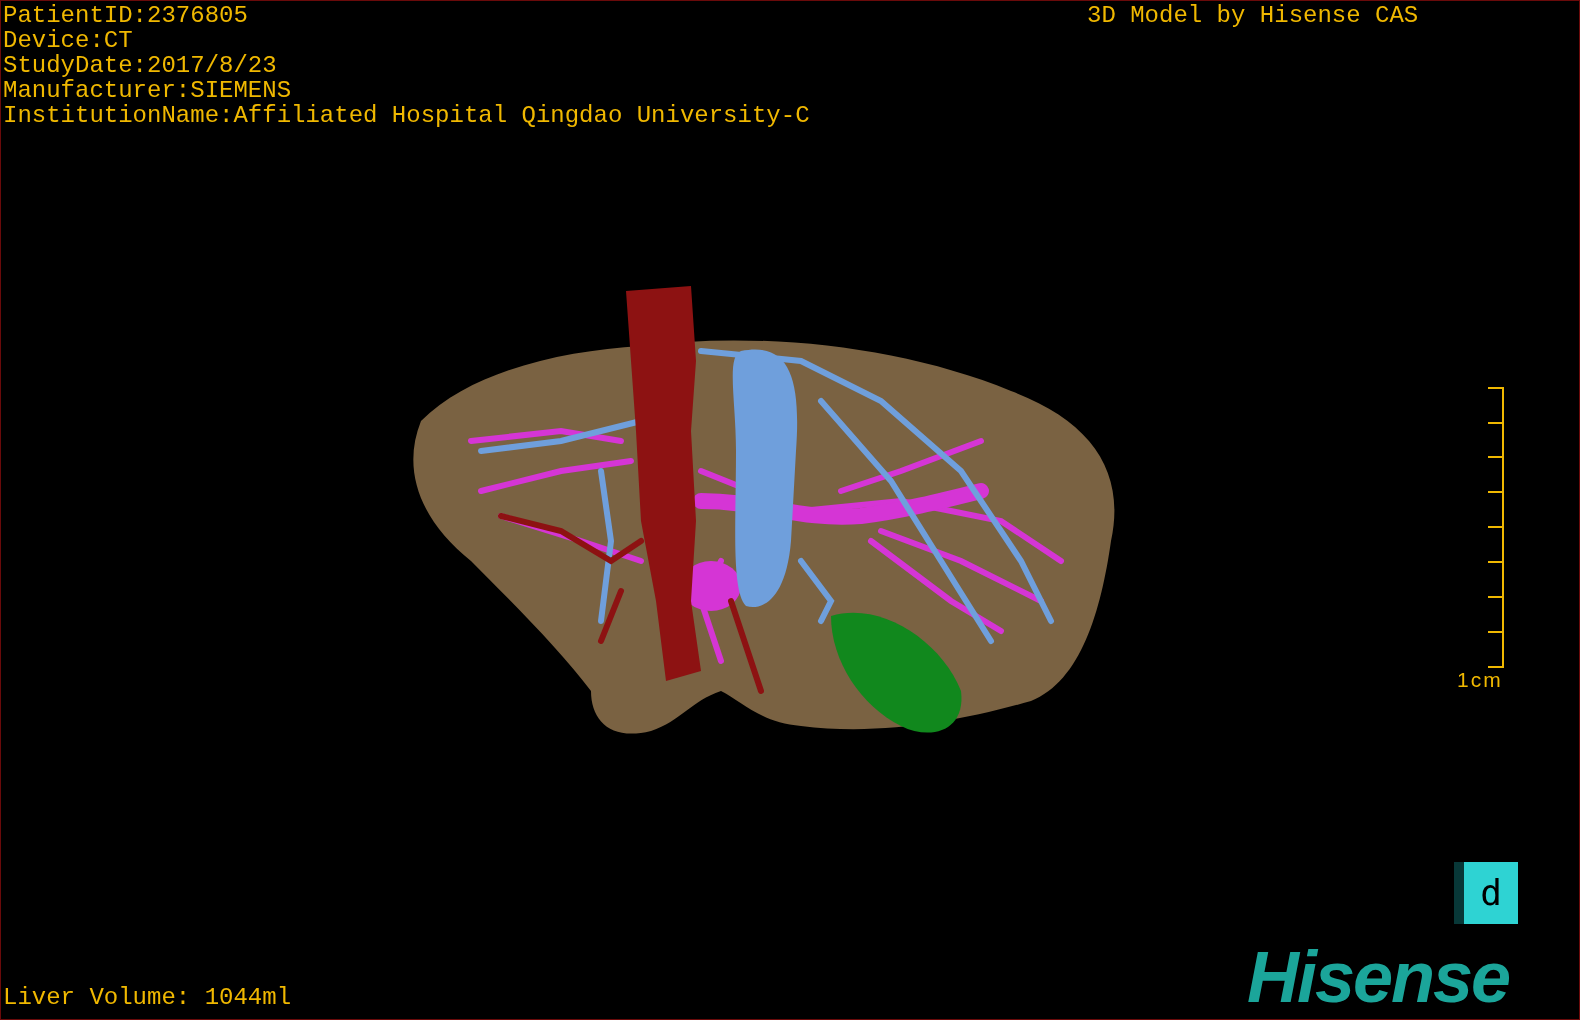  Describe the element at coordinates (1378, 977) in the screenshot. I see `brand-logo: Hisense` at that location.